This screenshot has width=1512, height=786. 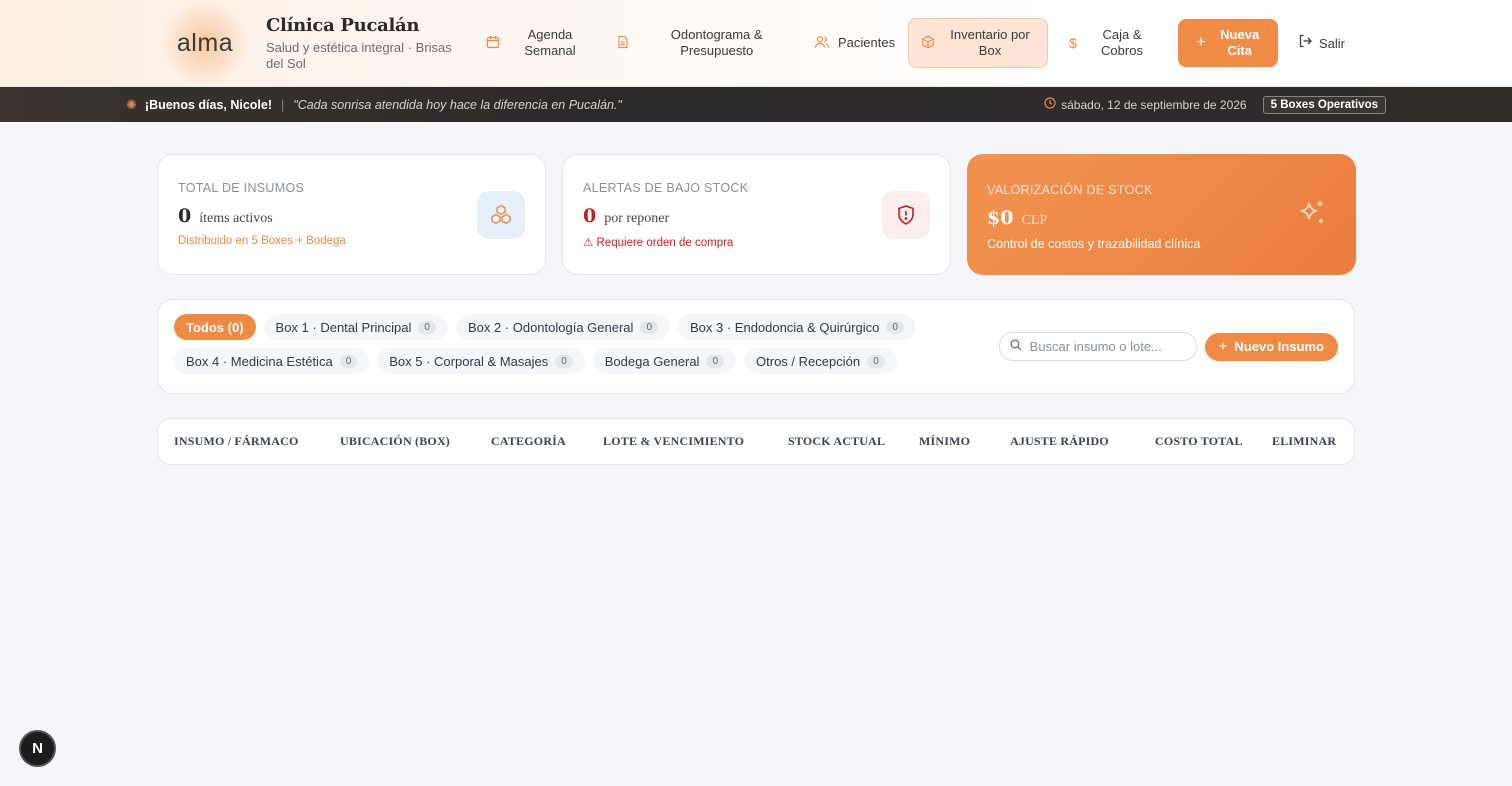 I want to click on boxes-badge: 5 Boxes Operativos, so click(x=1324, y=104).